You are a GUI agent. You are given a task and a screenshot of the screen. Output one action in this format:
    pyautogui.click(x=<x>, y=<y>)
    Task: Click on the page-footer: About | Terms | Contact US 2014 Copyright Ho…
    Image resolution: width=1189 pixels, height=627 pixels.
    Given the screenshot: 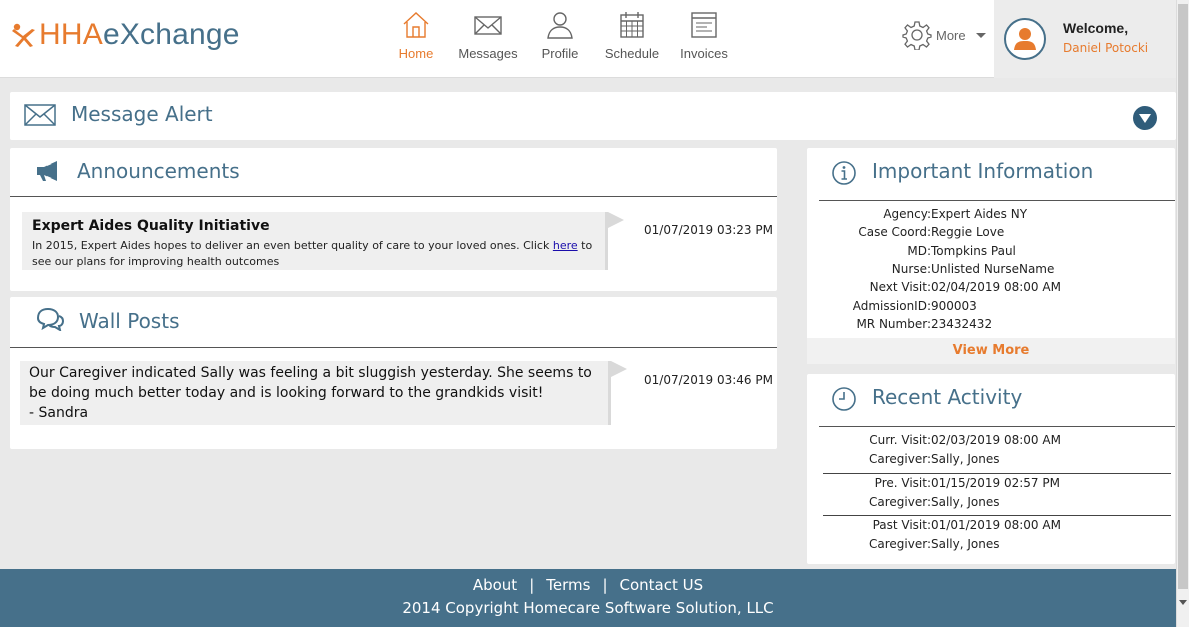 What is the action you would take?
    pyautogui.click(x=588, y=598)
    